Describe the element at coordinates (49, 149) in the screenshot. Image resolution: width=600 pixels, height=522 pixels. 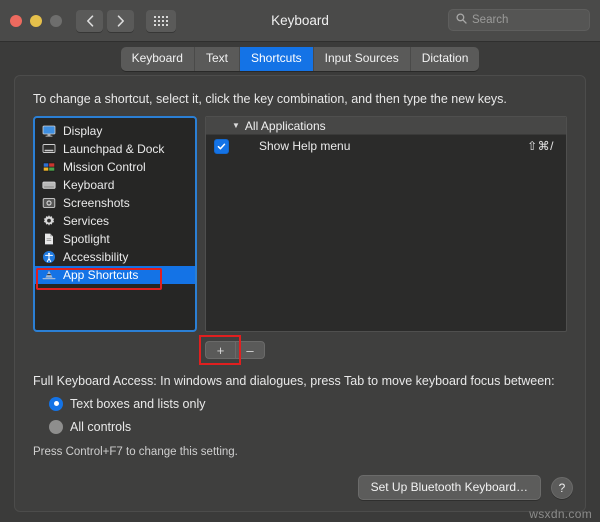
I see `launchpad-dock-icon` at that location.